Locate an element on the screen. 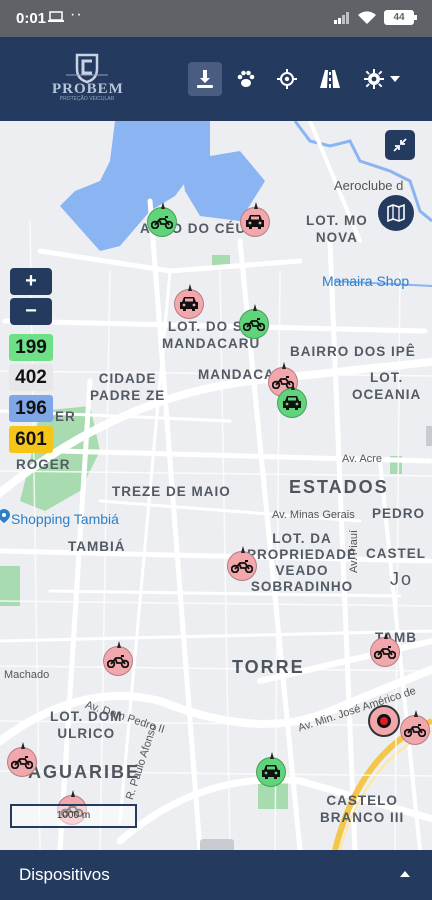 The image size is (432, 900). map-label-lot-da-propriedade: LOT. DA PROPRIEDADE VEADO SOBRADINHO is located at coordinates (302, 562).